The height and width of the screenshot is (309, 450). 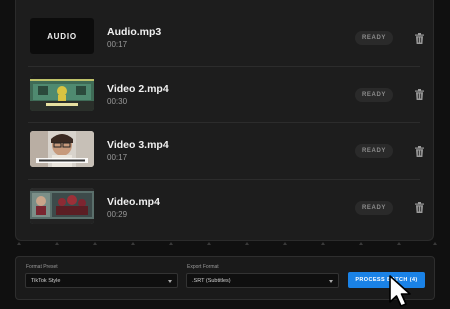 I want to click on file-name: Audio.mp3, so click(x=134, y=32).